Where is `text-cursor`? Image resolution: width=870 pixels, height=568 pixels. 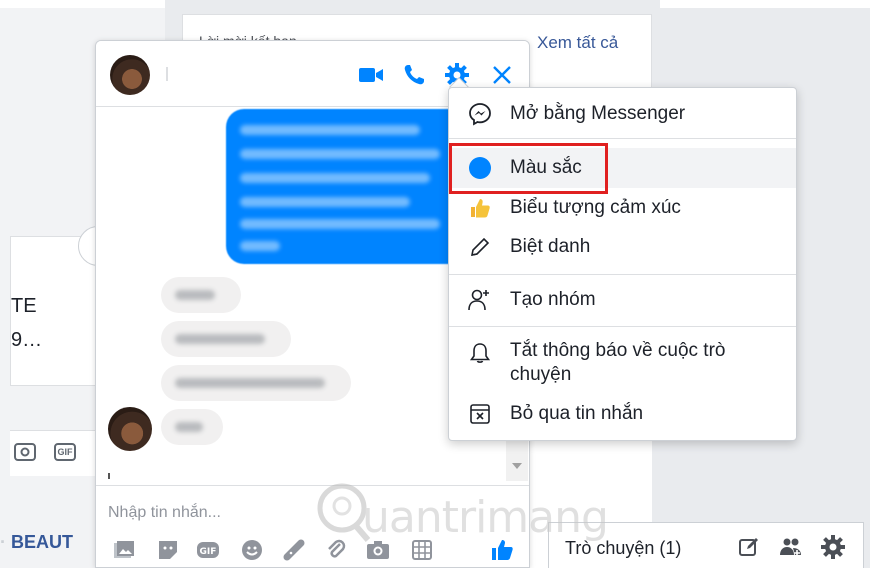 text-cursor is located at coordinates (109, 476).